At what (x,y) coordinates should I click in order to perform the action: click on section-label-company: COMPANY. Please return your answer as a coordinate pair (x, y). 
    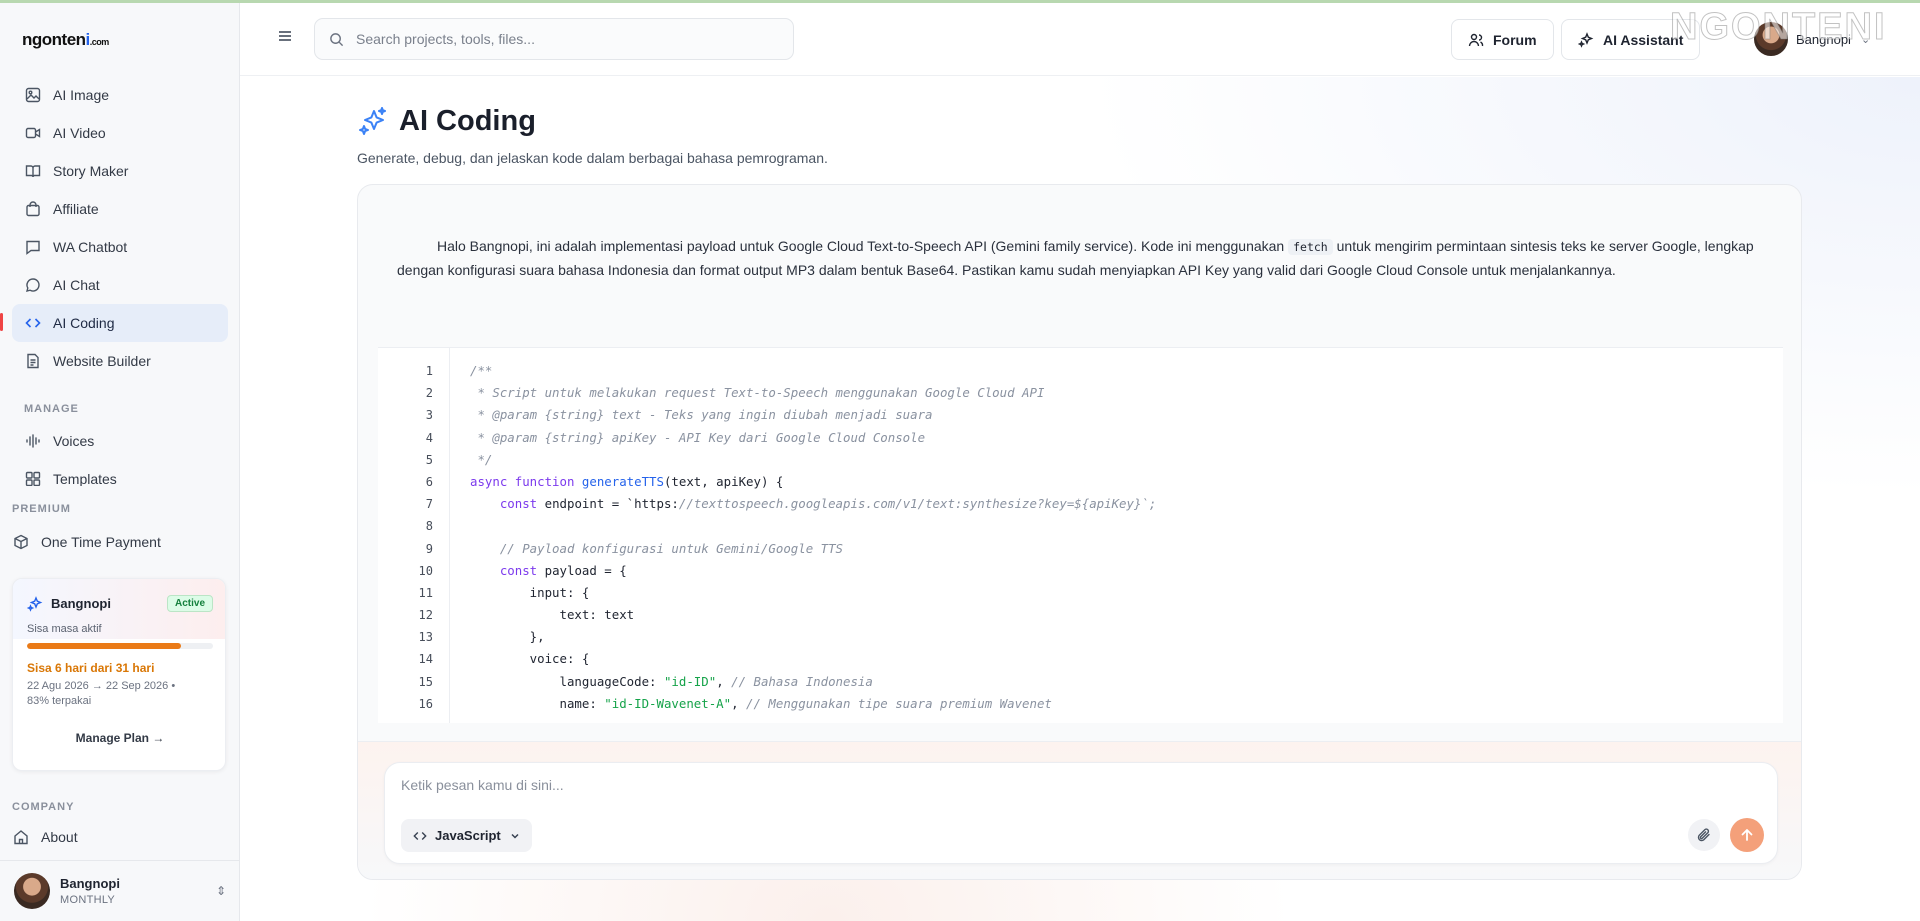
    Looking at the image, I should click on (43, 807).